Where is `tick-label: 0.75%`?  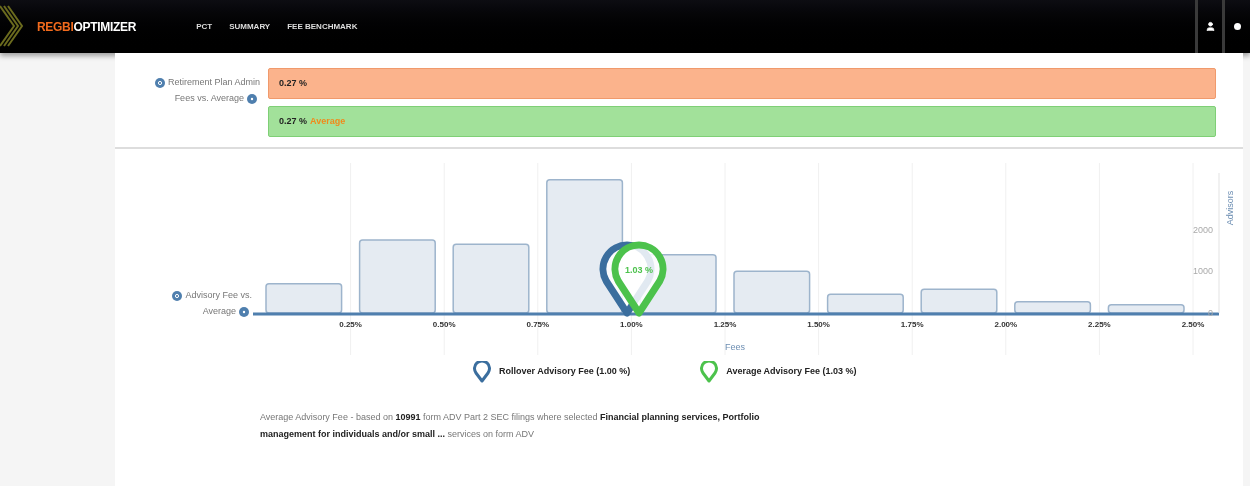 tick-label: 0.75% is located at coordinates (538, 324).